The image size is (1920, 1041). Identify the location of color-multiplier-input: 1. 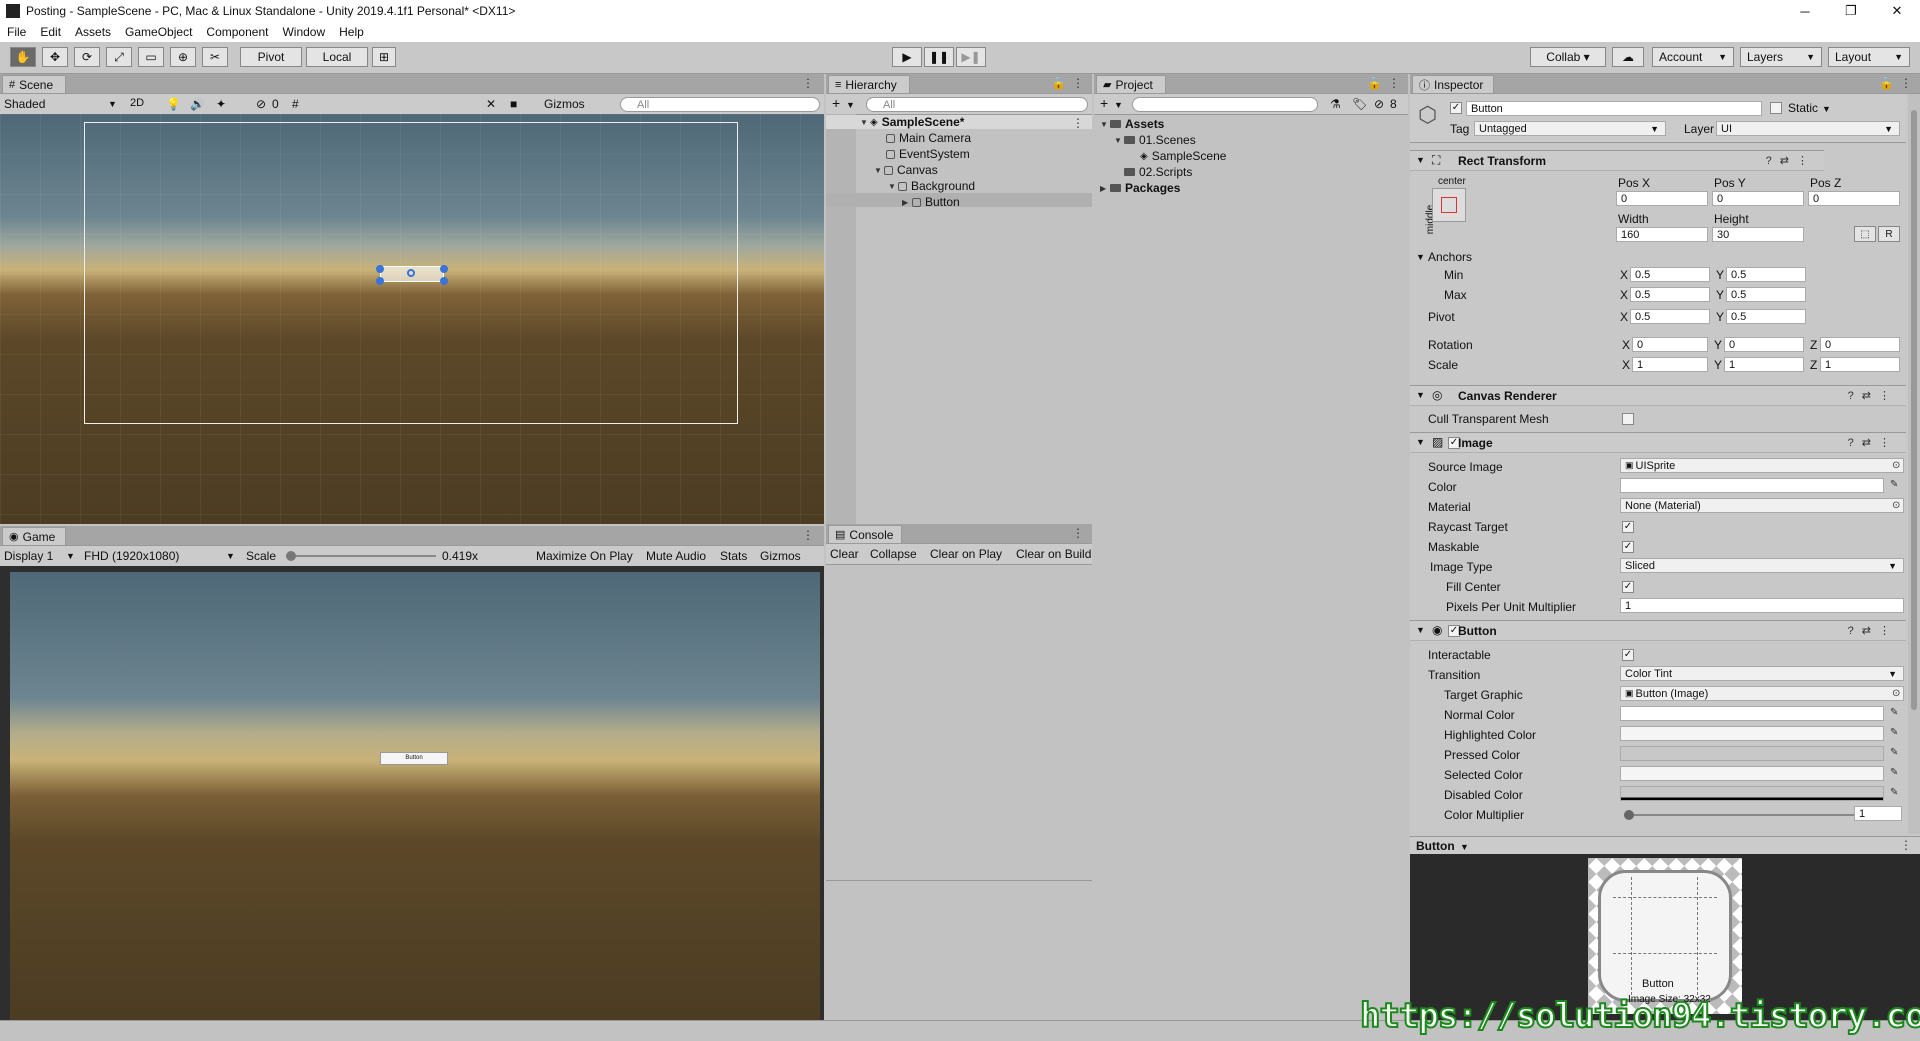
(1878, 813).